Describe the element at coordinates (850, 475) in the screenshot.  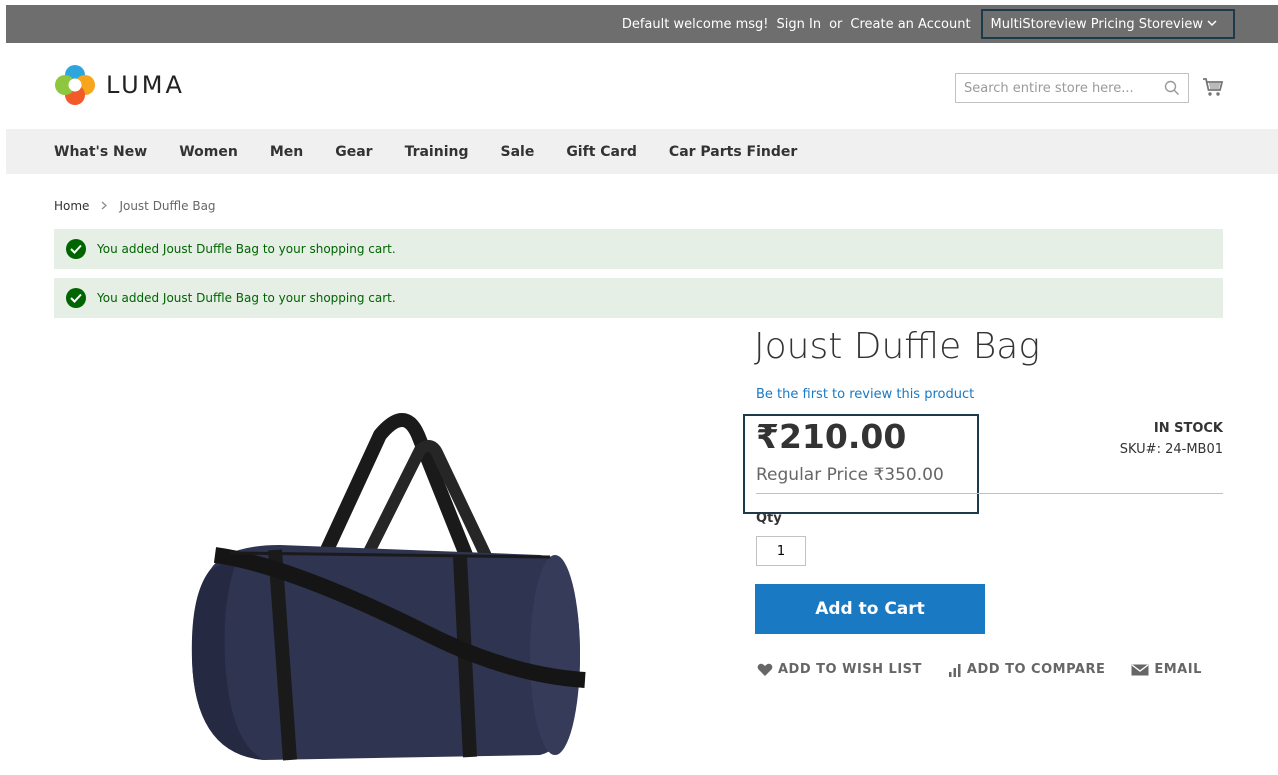
I see `regular-price: Regular Price ₹350.00` at that location.